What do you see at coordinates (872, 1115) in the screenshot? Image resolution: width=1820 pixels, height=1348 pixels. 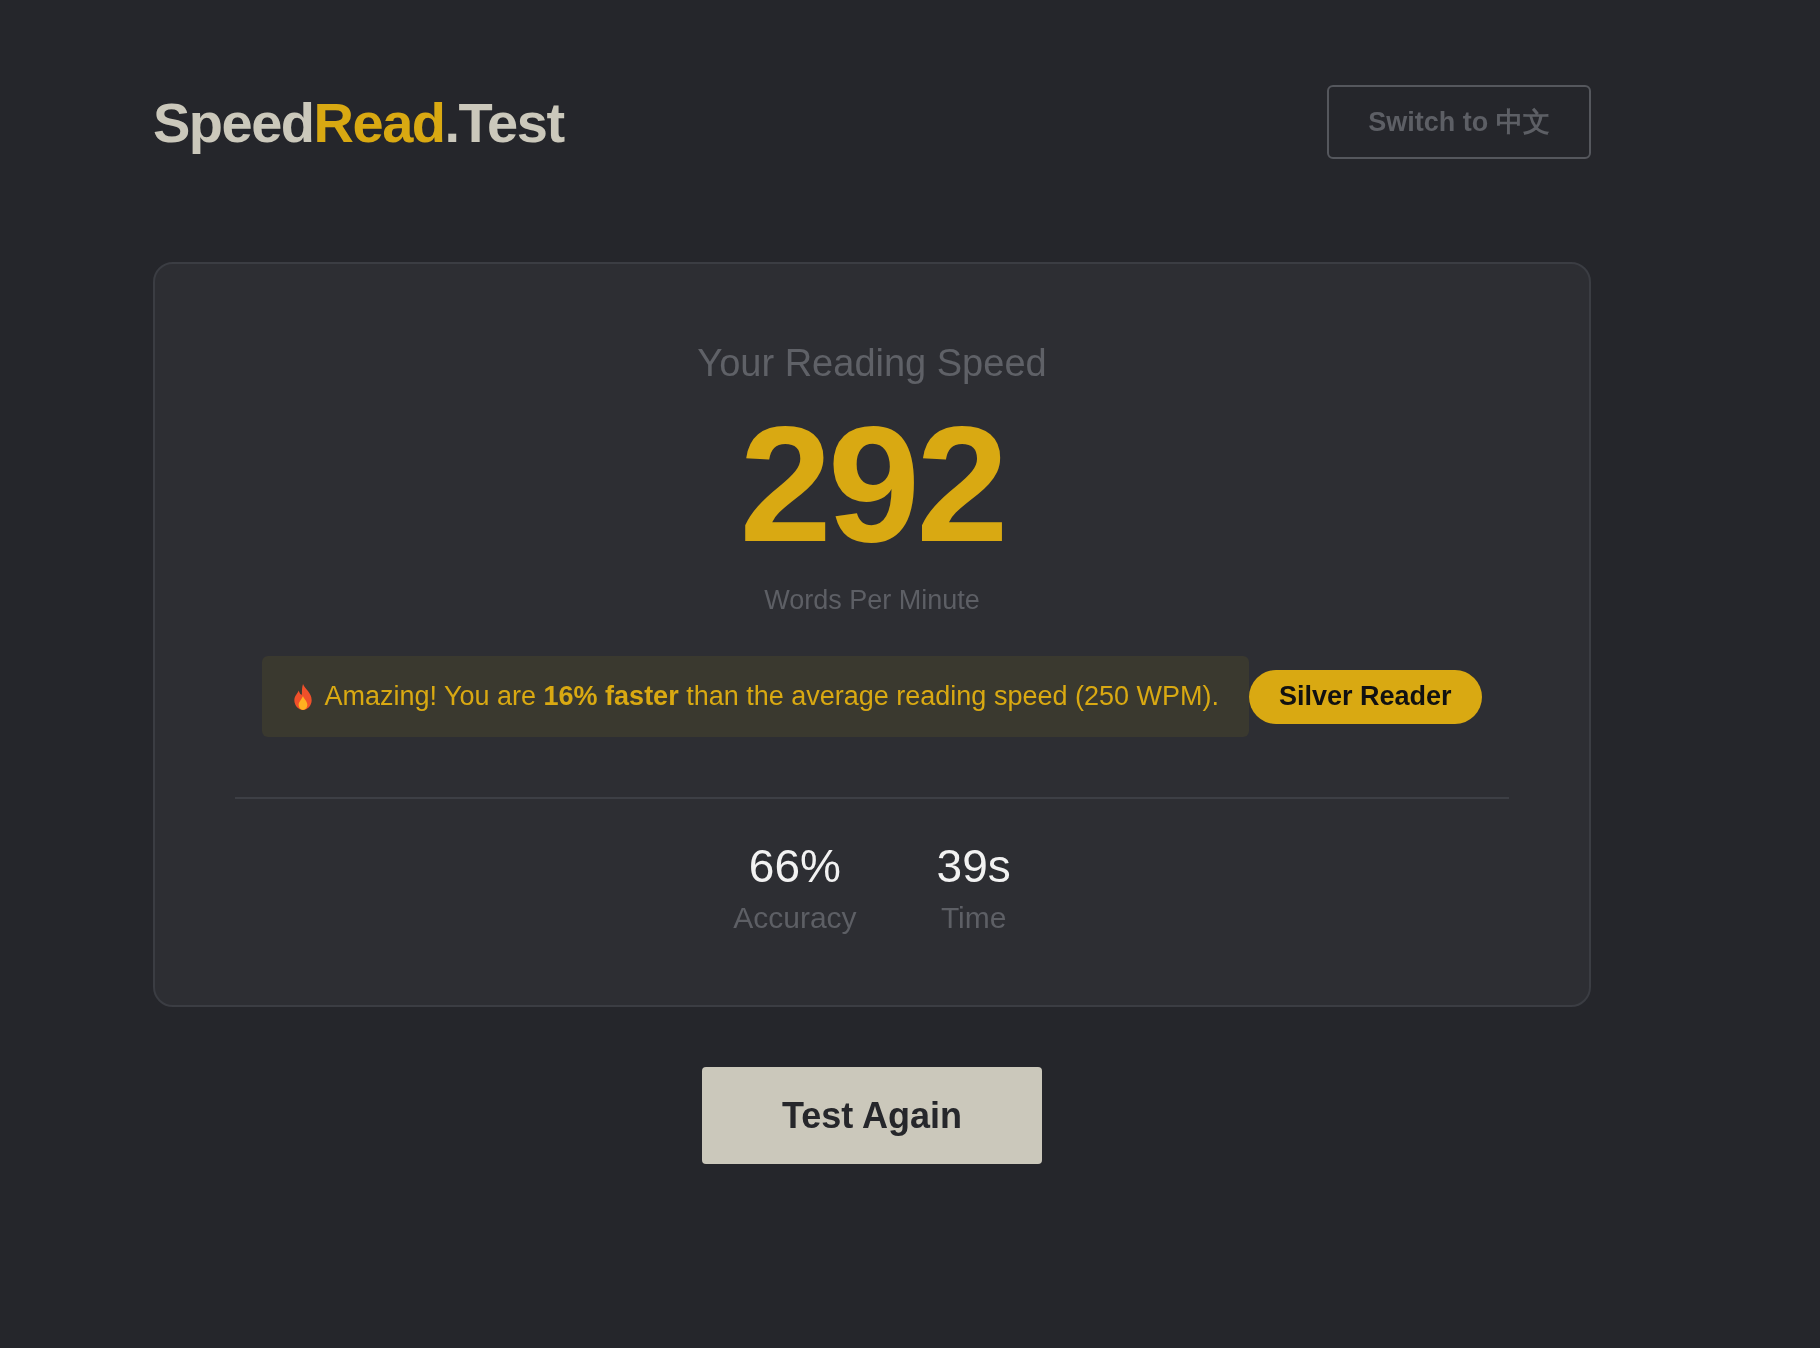 I see `test-again-button: Test Again` at bounding box center [872, 1115].